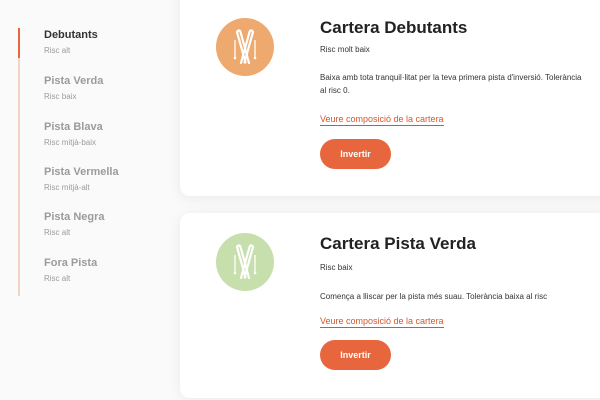 The width and height of the screenshot is (600, 400). I want to click on sidebar-item-pista-vermella: Pista Vermella Risc mitjà-alt, so click(81, 178).